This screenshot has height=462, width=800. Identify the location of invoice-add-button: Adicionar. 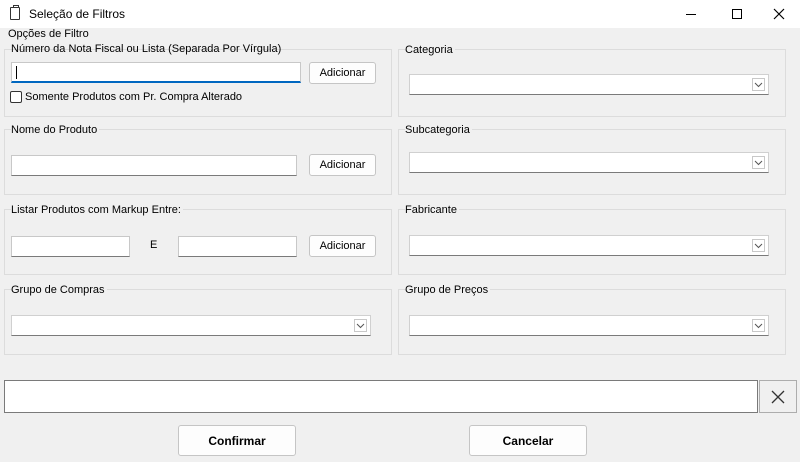
(342, 73).